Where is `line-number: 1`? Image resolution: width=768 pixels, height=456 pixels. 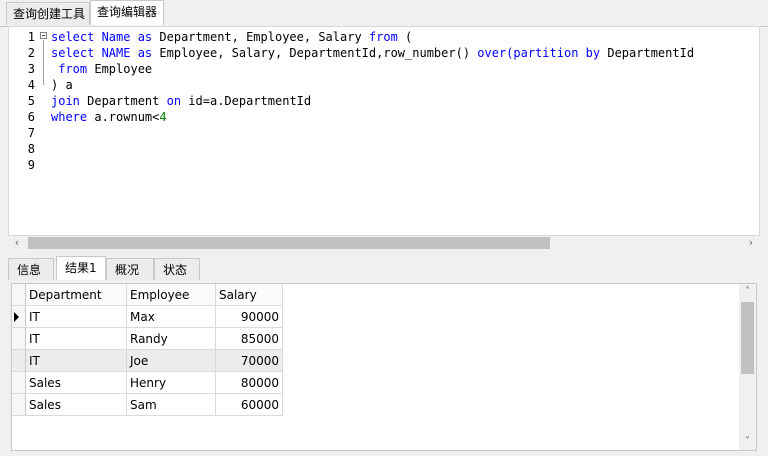
line-number: 1 is located at coordinates (31, 37).